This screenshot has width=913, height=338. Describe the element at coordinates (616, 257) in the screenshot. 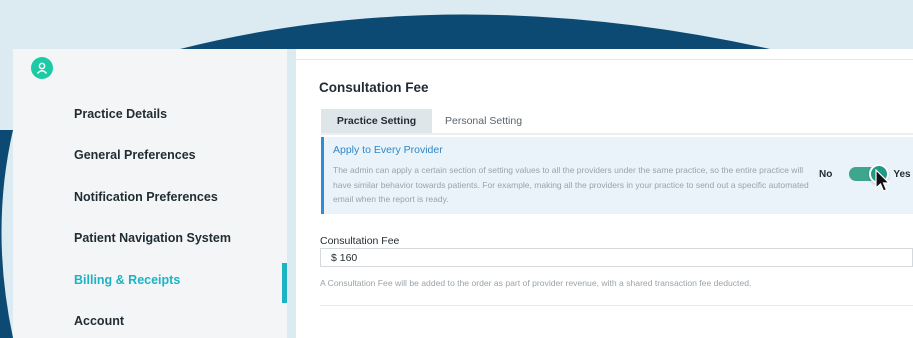

I see `consultation-fee-input` at that location.